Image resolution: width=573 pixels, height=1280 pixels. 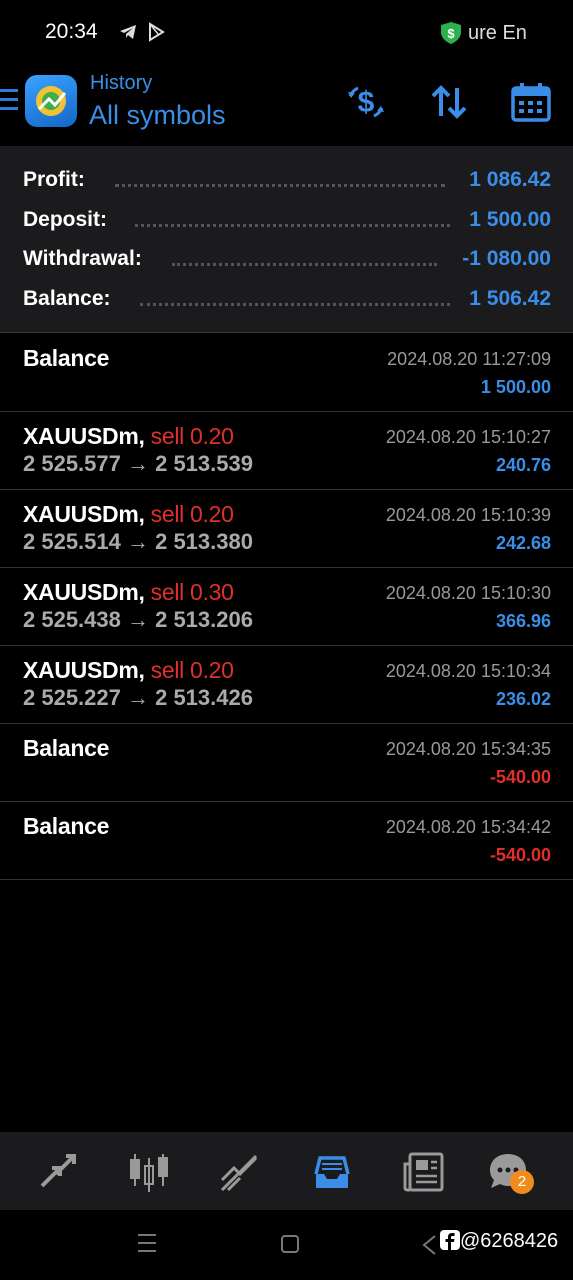 I want to click on deal-prices: 2 525.514 → 2 513.380, so click(x=138, y=541).